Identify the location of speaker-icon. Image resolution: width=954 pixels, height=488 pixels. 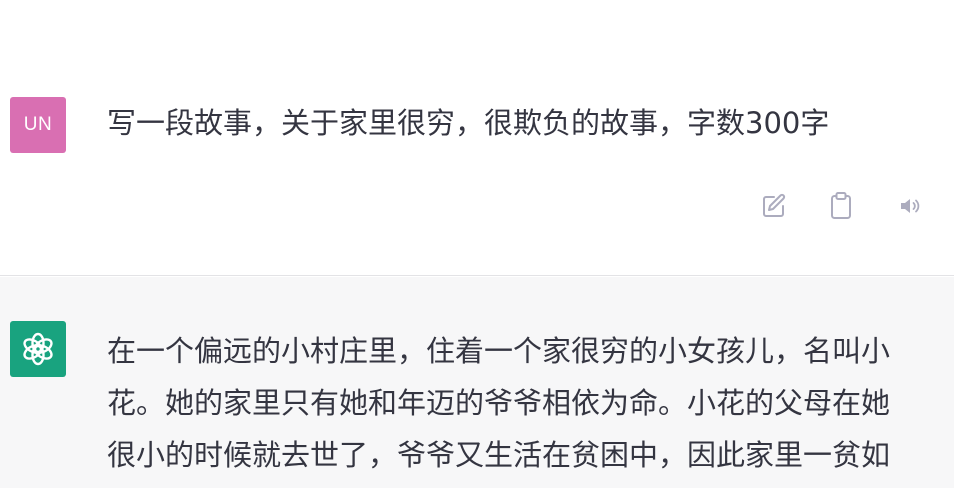
(910, 206).